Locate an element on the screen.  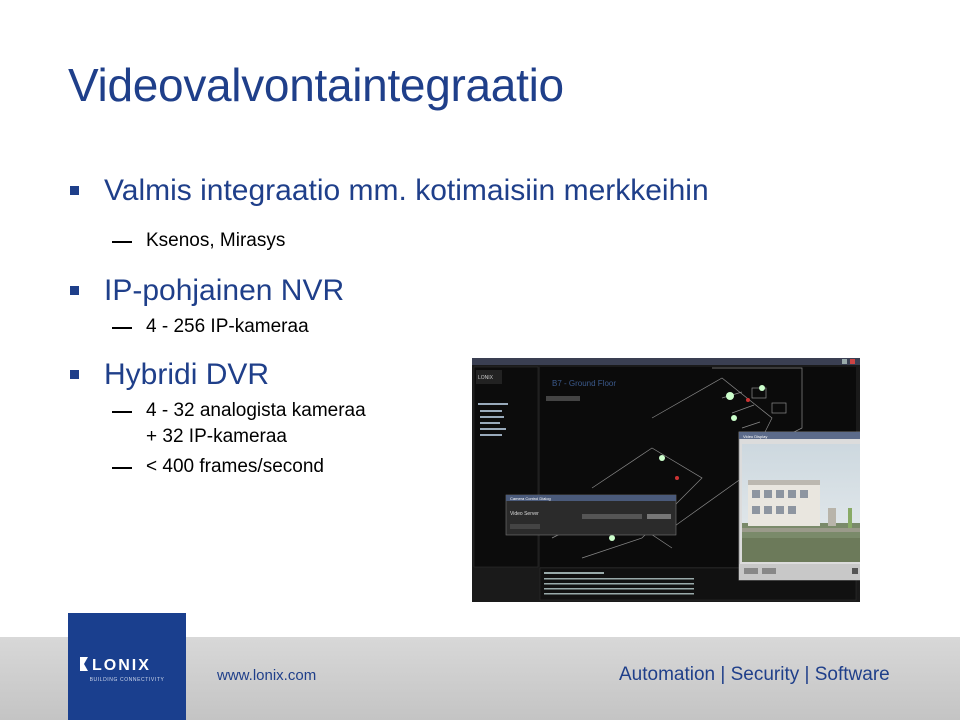
bullet-text: IP-pohjainen NVR is located at coordinates (224, 290).